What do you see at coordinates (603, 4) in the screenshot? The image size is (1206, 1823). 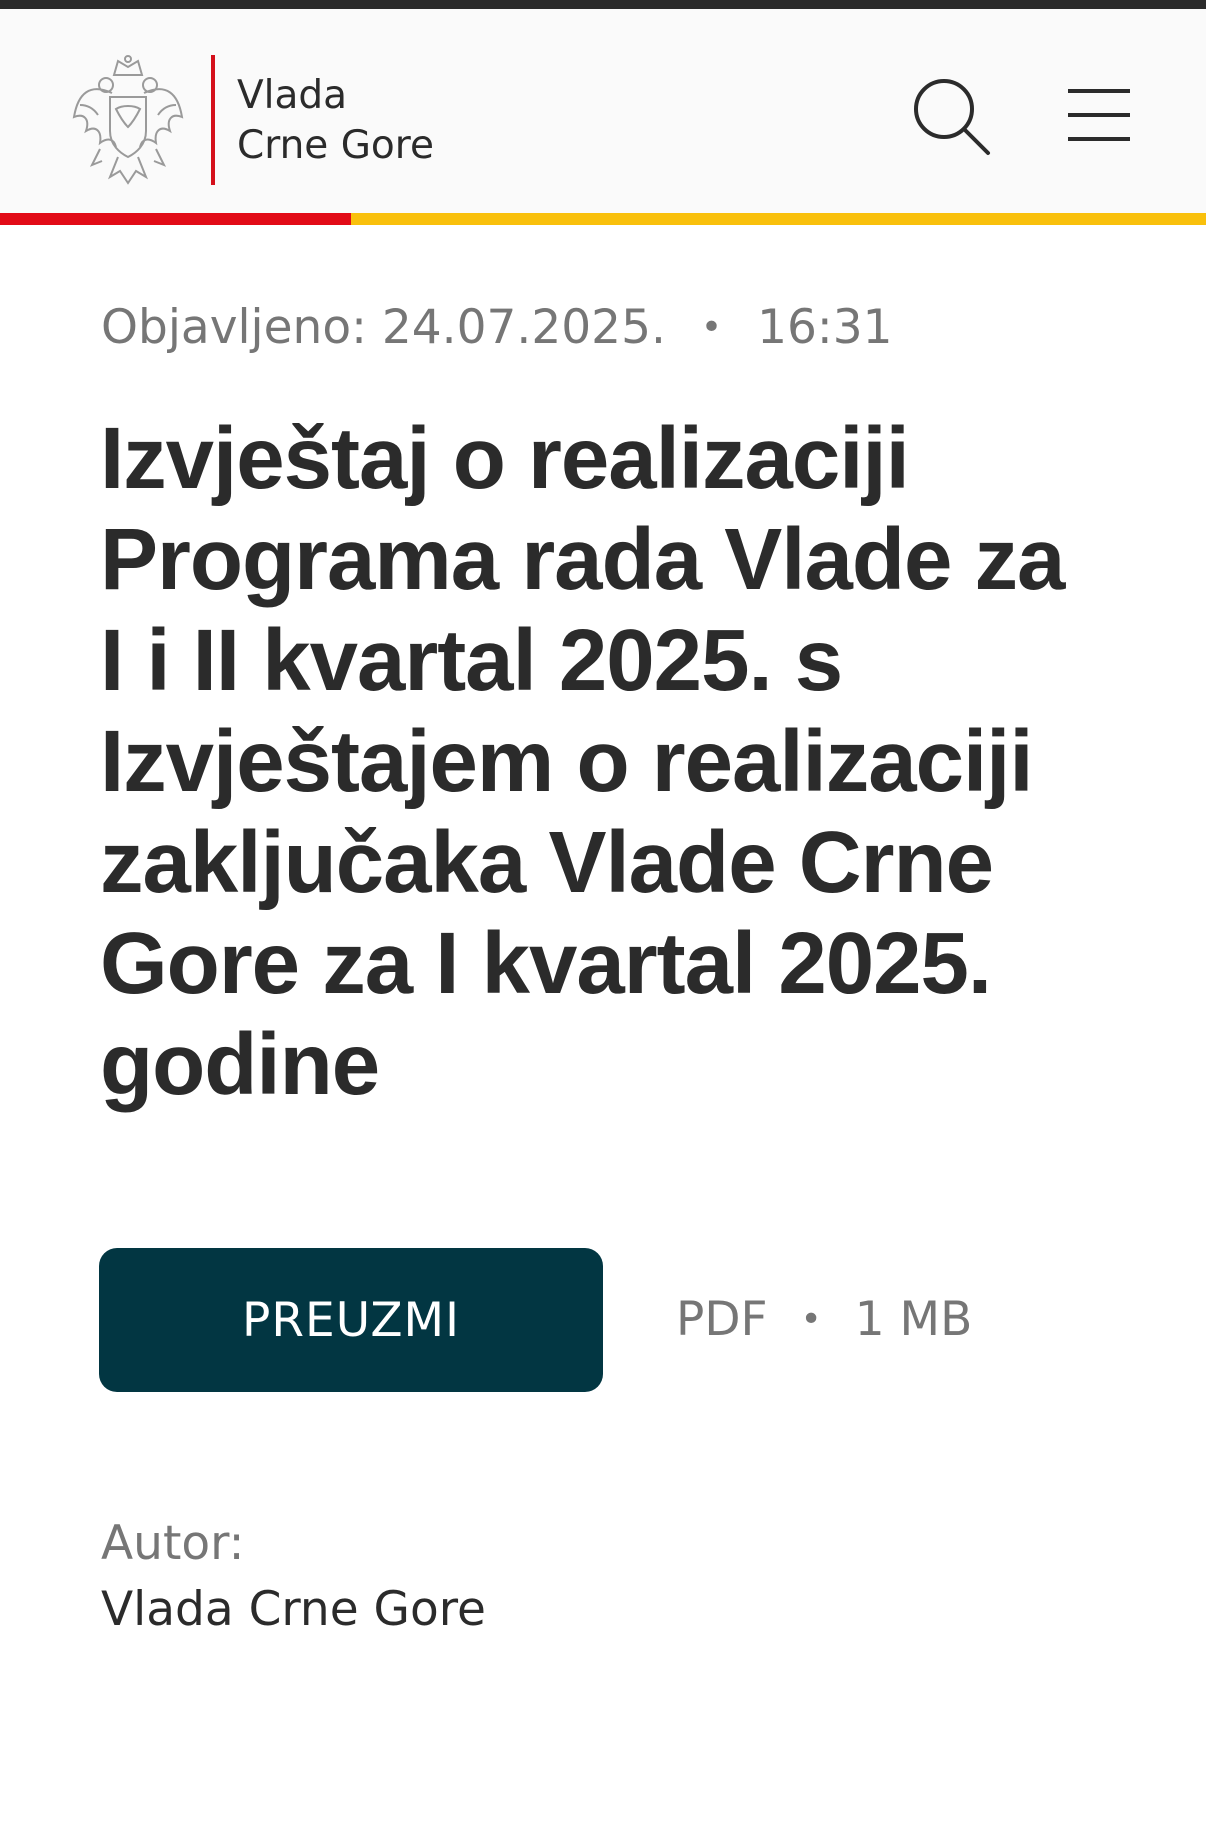 I see `top-dark-bar` at bounding box center [603, 4].